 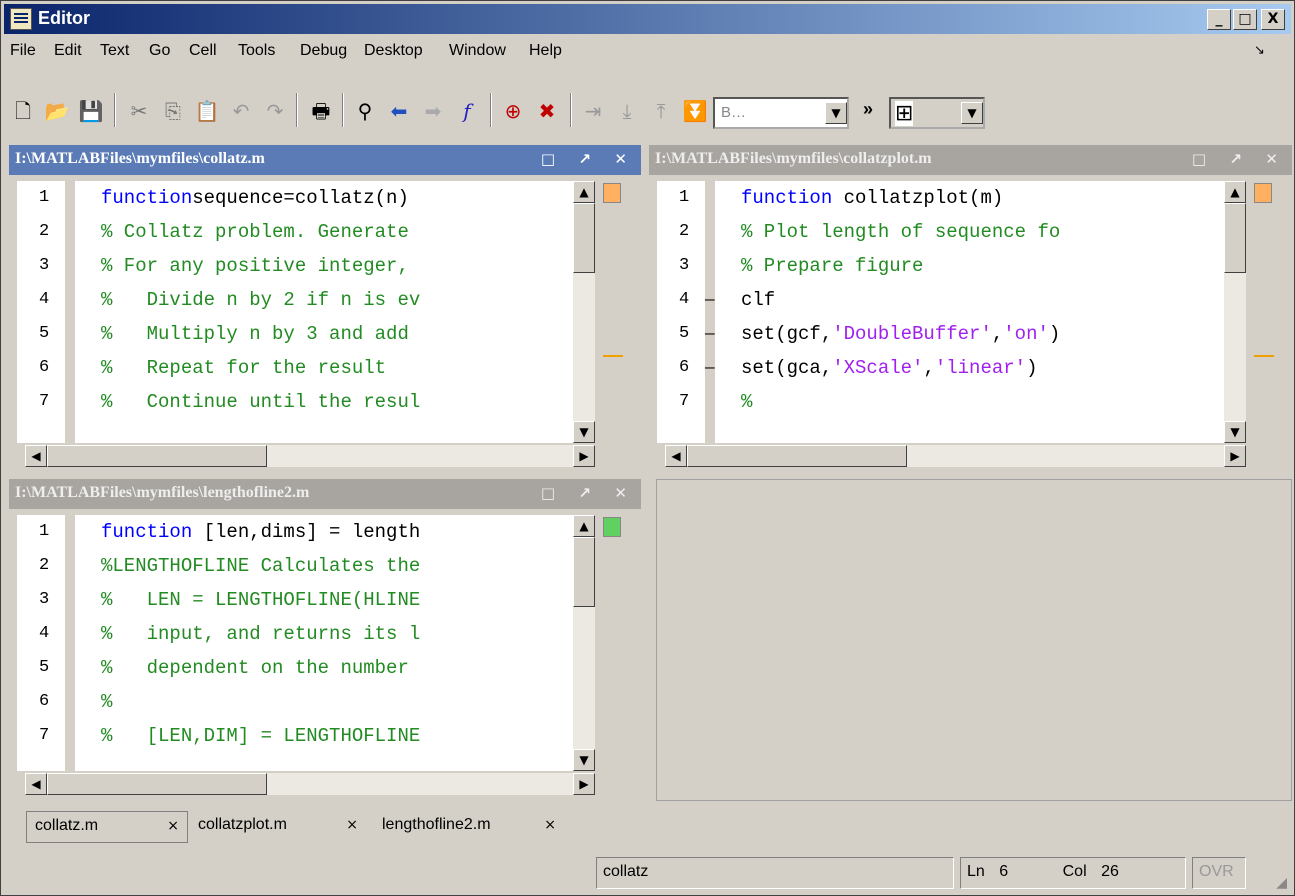 What do you see at coordinates (324, 668) in the screenshot?
I see `code-line: % dependent on the number` at bounding box center [324, 668].